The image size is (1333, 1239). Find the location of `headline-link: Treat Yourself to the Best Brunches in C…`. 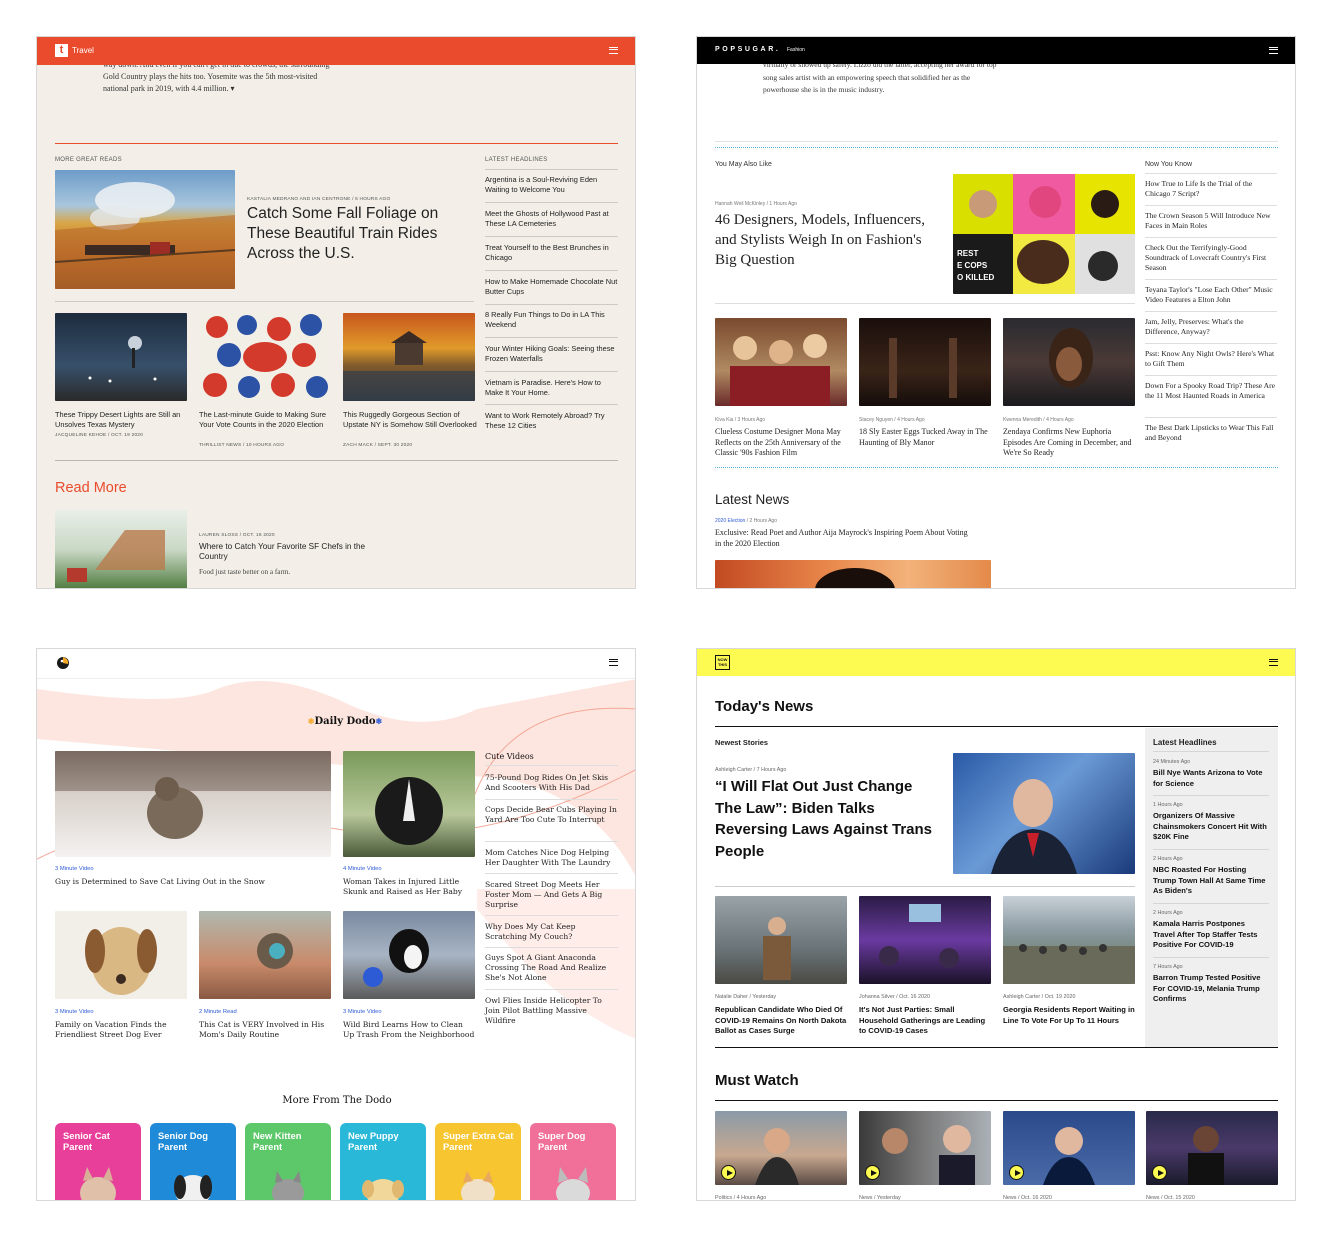

headline-link: Treat Yourself to the Best Brunches in C… is located at coordinates (551, 253).